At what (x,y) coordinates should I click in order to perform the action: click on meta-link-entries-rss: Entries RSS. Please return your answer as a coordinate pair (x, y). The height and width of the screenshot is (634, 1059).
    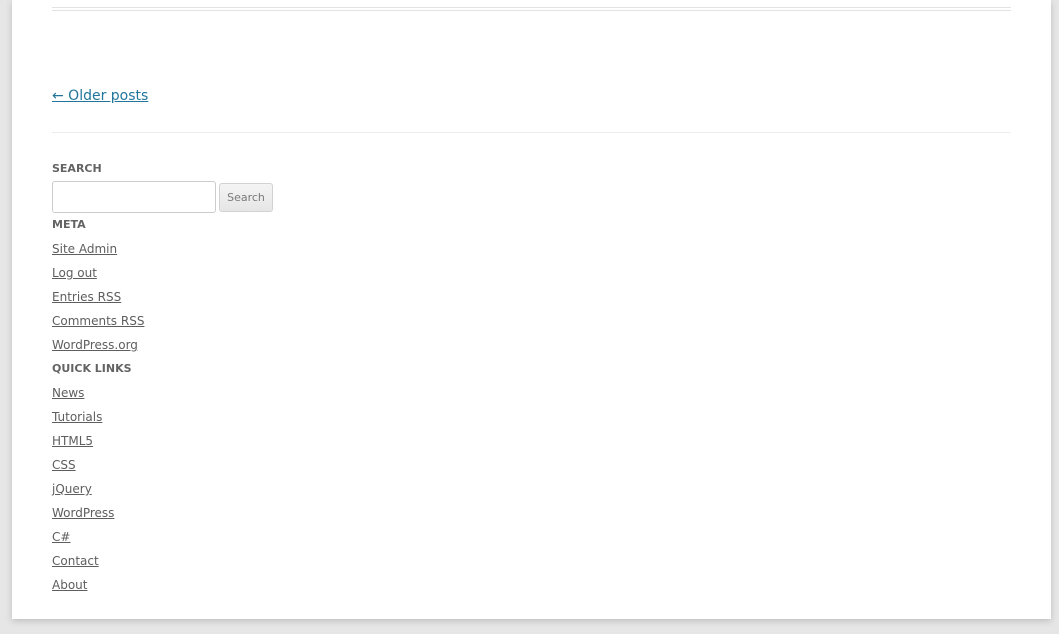
    Looking at the image, I should click on (86, 297).